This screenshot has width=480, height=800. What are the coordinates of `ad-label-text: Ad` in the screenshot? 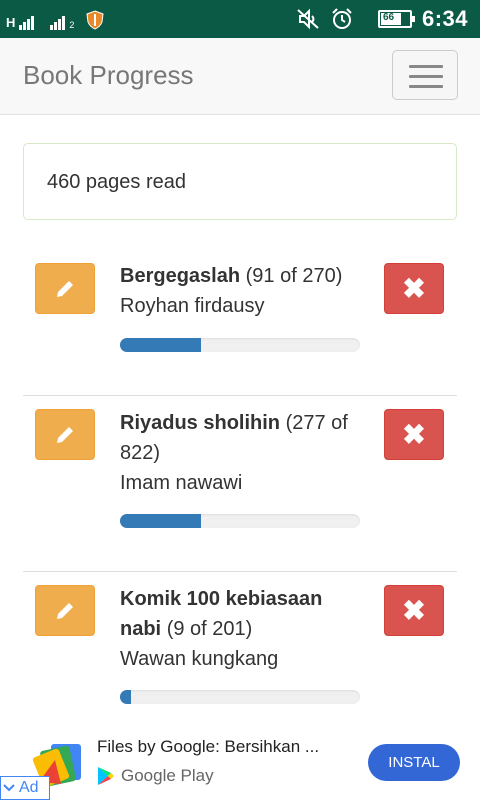 It's located at (29, 787).